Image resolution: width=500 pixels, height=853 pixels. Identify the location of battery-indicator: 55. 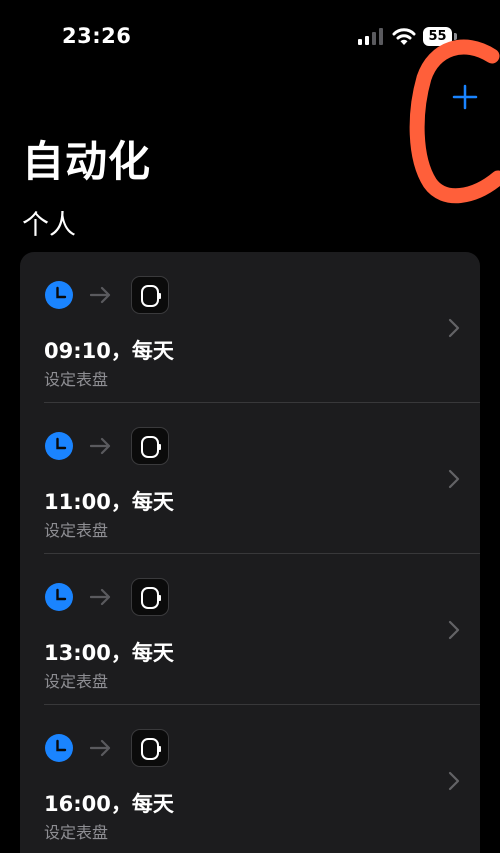
(440, 36).